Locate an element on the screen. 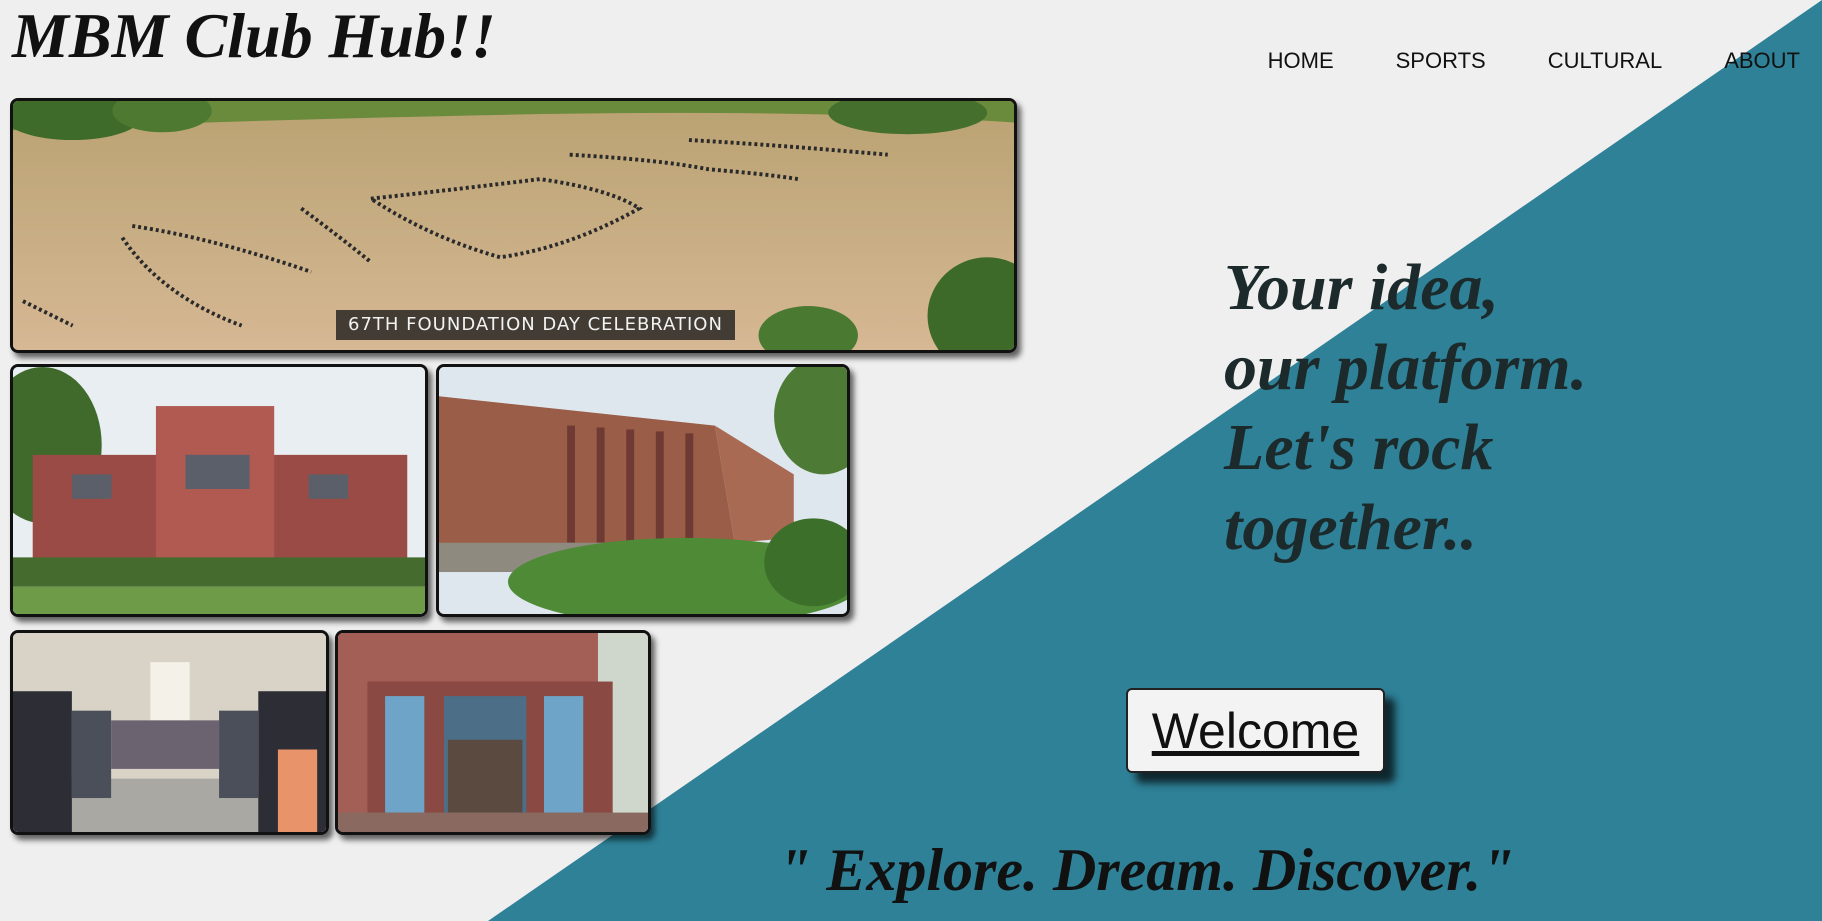  tagline-line-4: together.. is located at coordinates (1351, 527).